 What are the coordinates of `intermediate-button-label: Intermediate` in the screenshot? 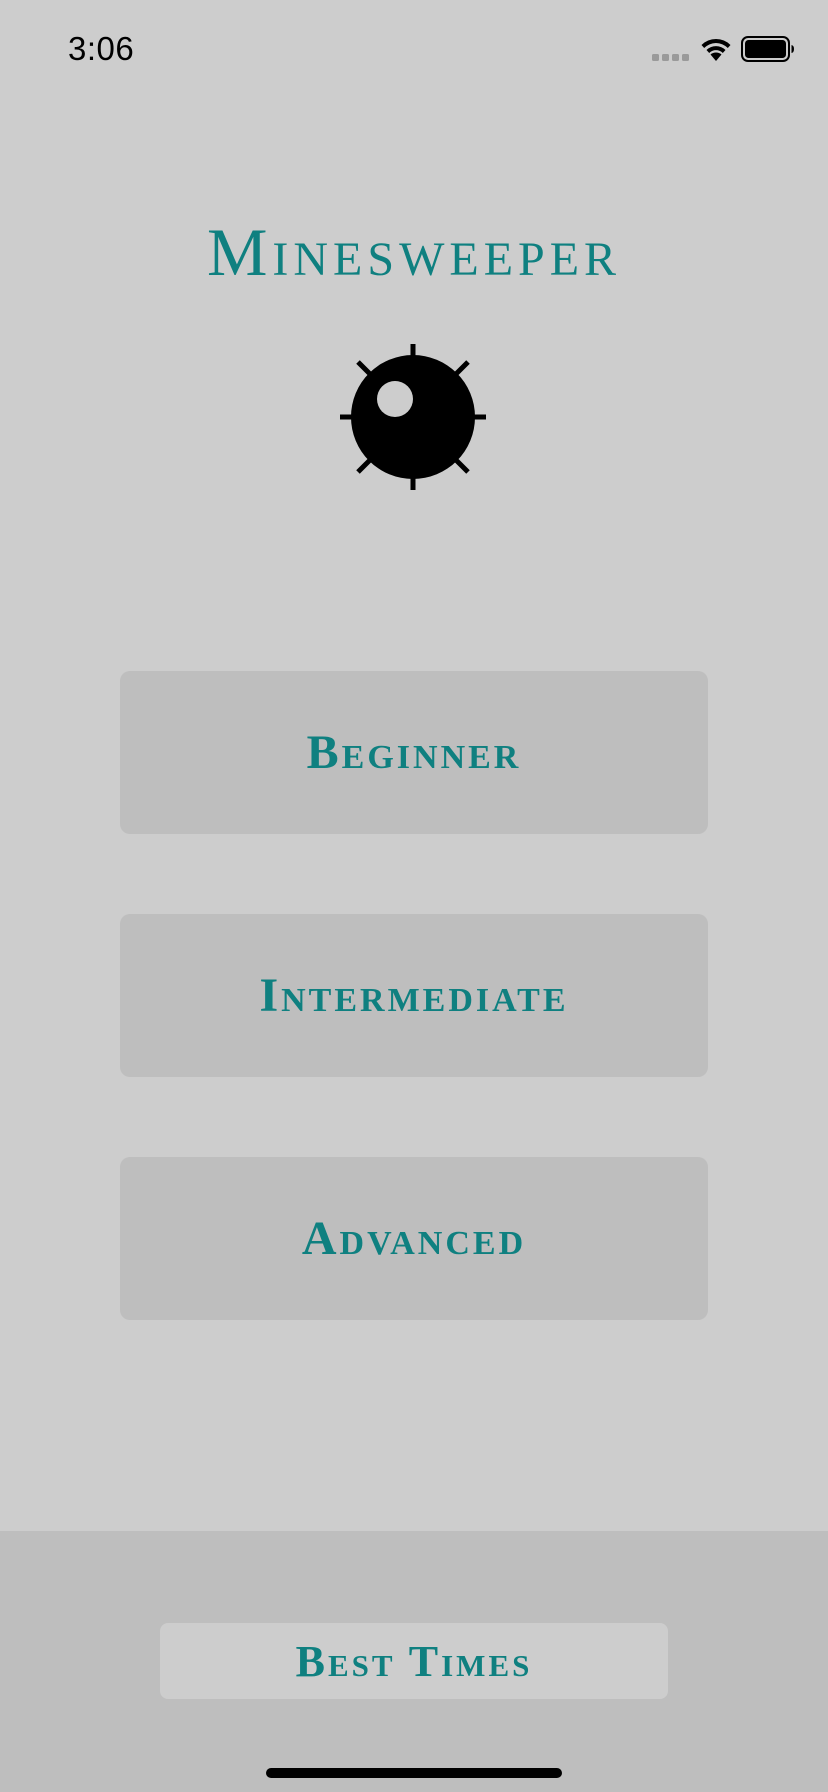 It's located at (414, 995).